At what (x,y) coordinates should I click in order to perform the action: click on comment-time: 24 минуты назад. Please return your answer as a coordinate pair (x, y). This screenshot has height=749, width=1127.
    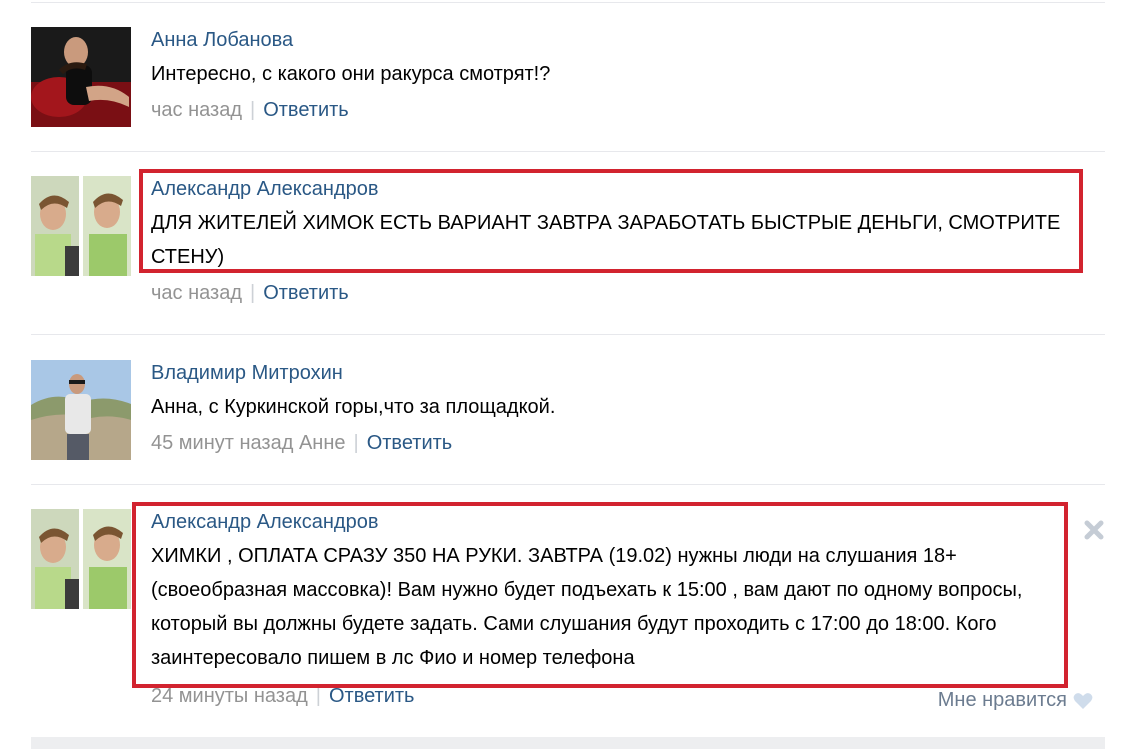
    Looking at the image, I should click on (229, 696).